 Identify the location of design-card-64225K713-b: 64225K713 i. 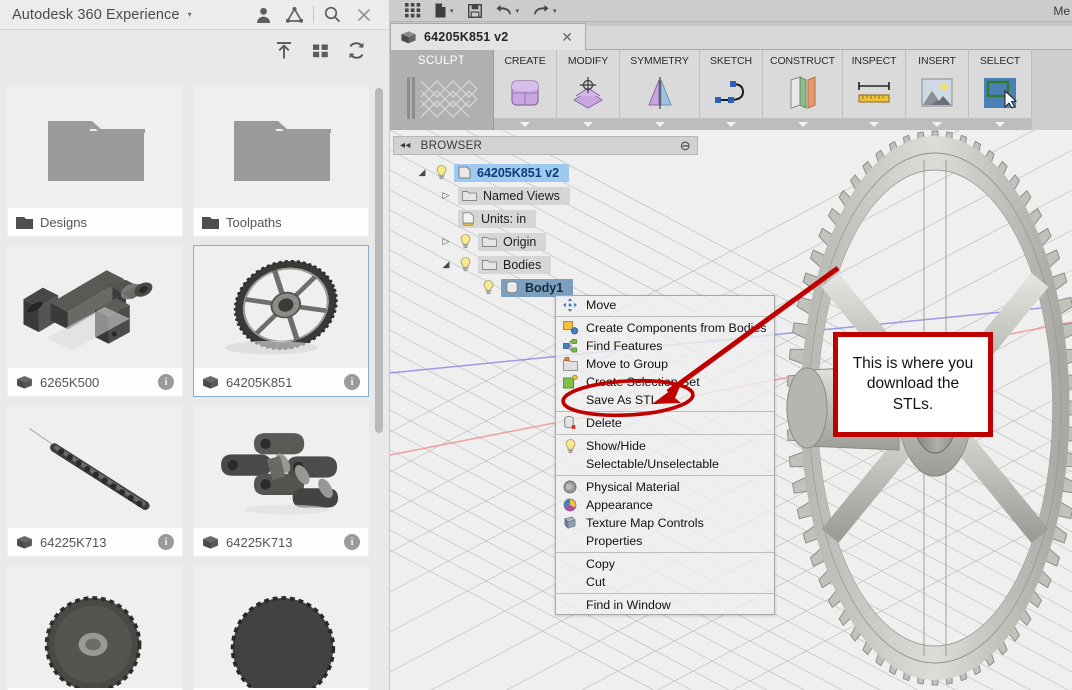
(281, 481).